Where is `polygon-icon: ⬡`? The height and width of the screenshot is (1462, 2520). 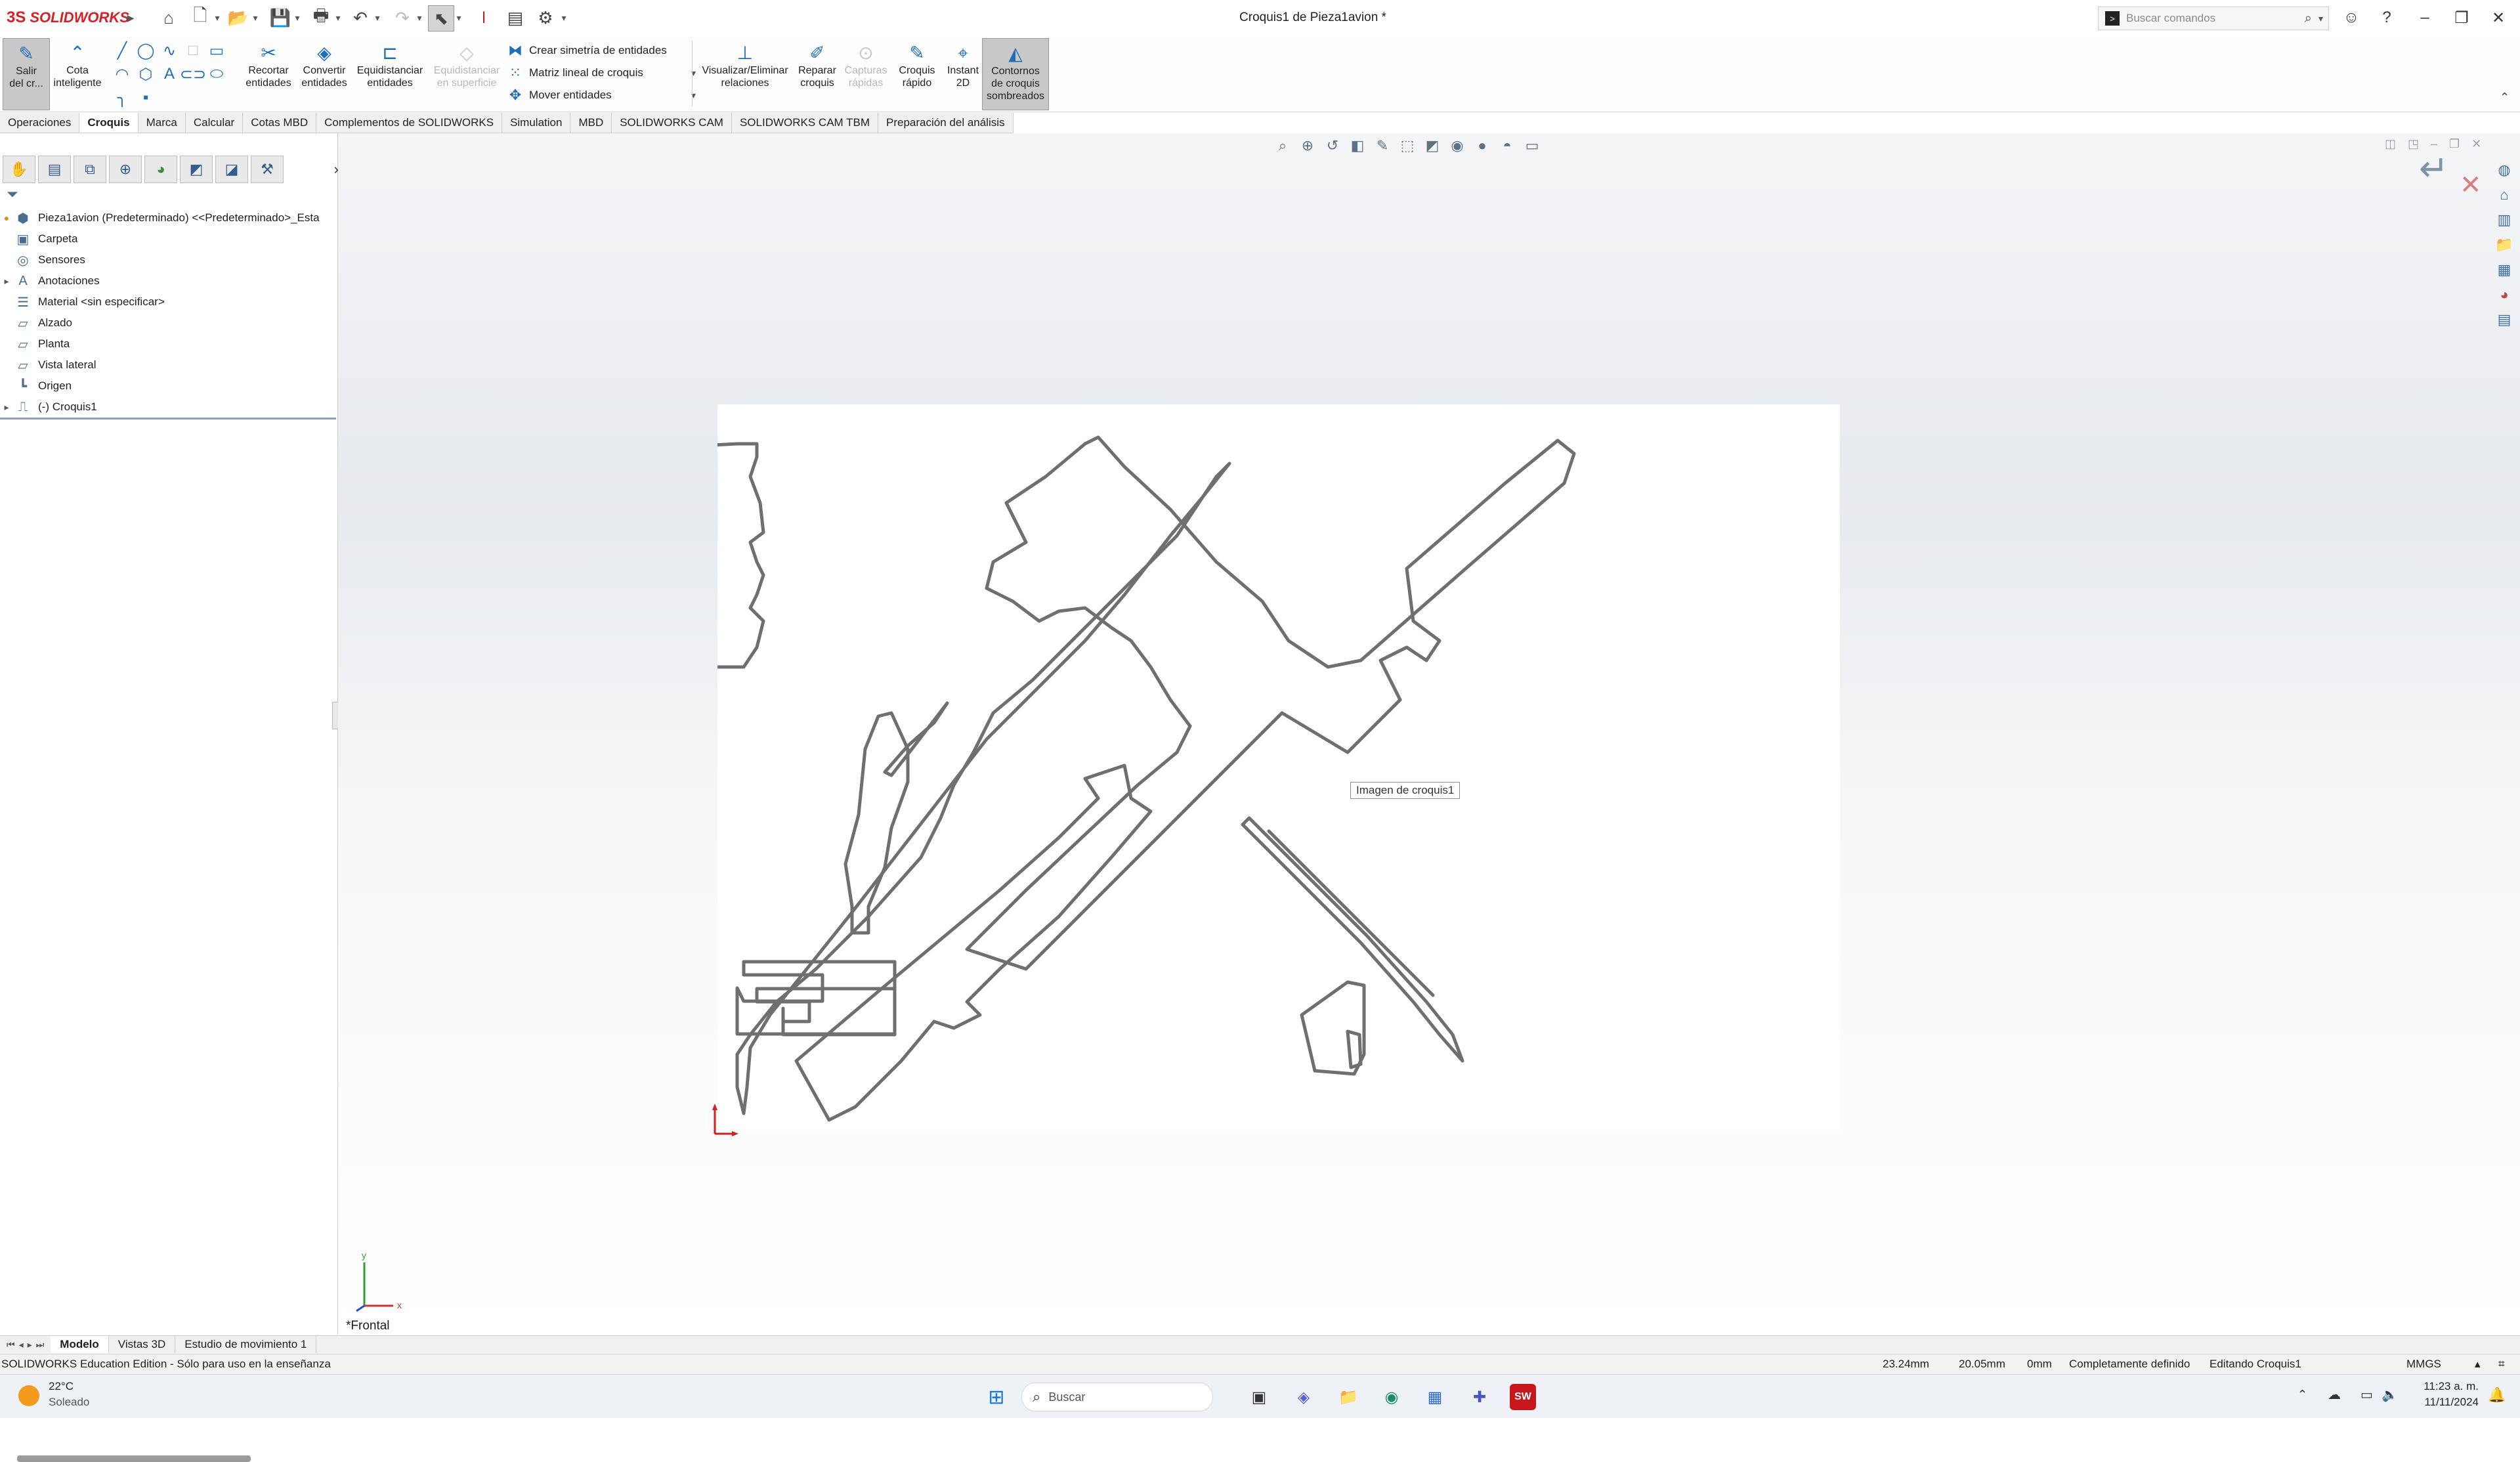 polygon-icon: ⬡ is located at coordinates (146, 74).